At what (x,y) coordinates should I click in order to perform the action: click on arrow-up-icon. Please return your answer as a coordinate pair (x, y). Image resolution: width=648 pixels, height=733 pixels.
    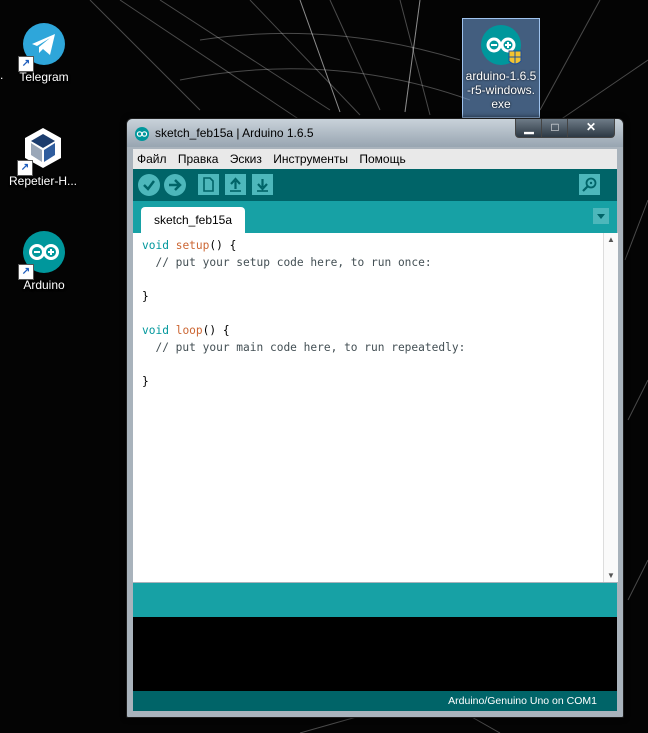
    Looking at the image, I should click on (235, 184).